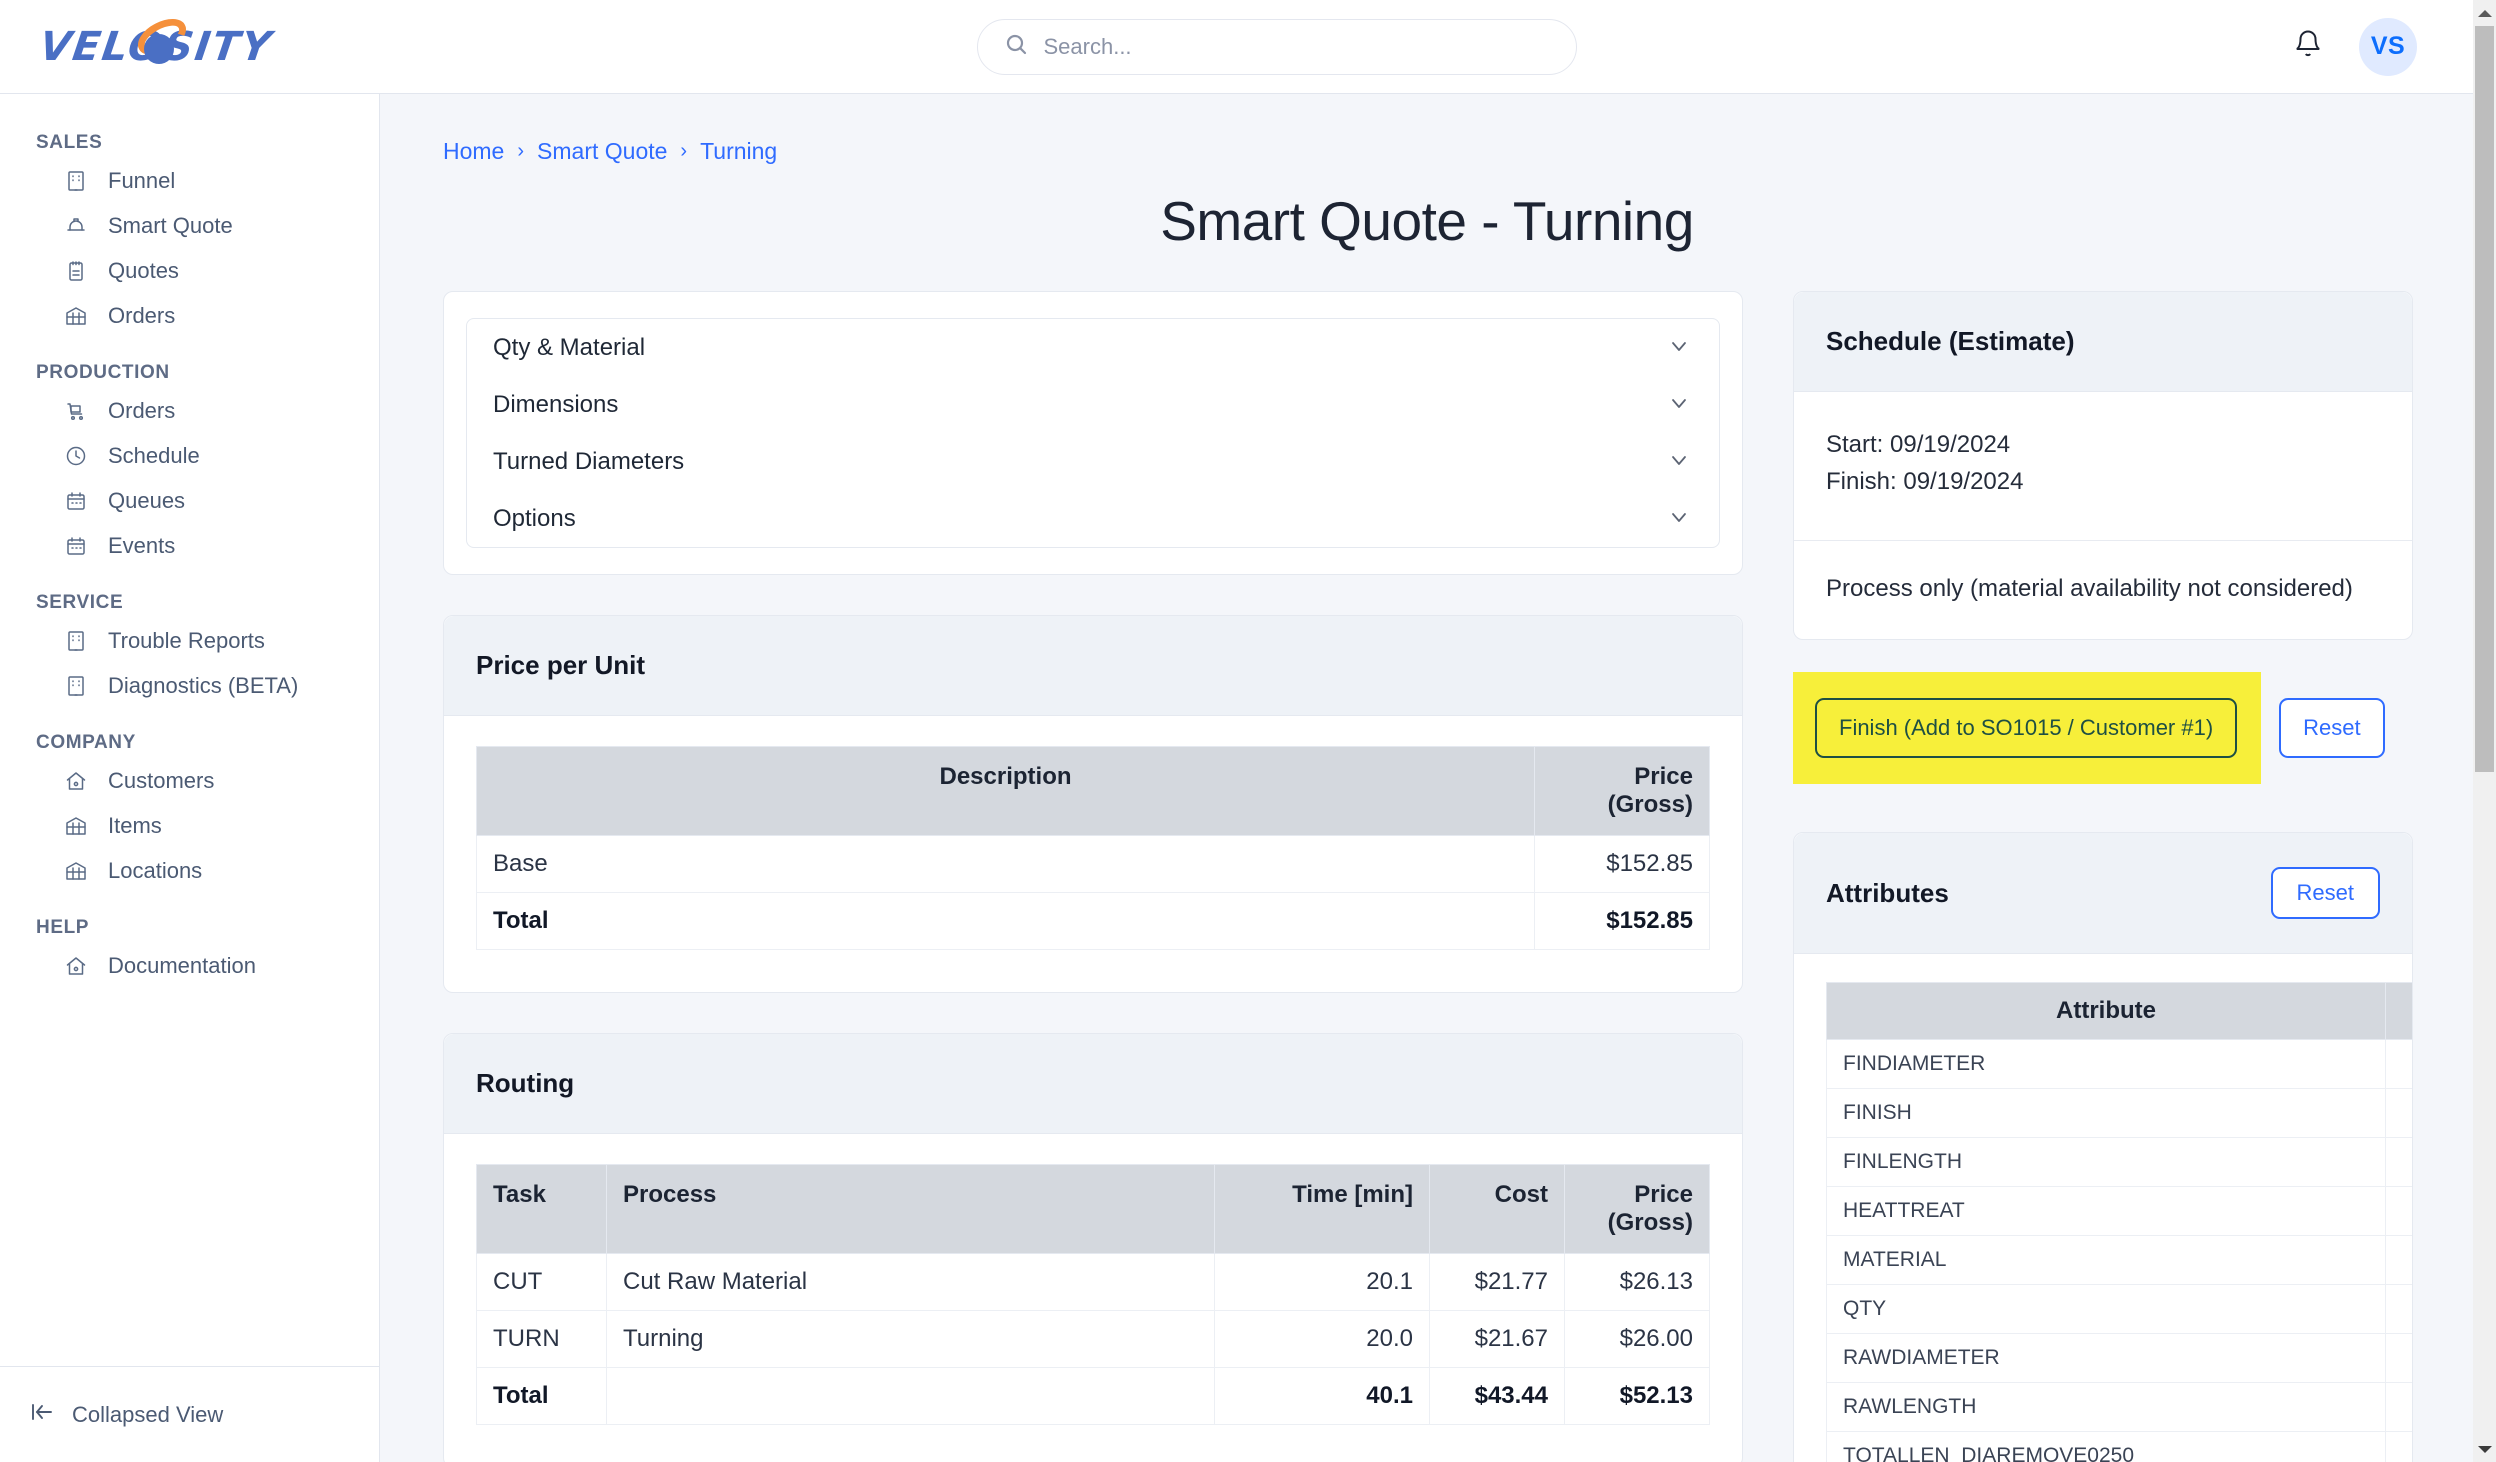  What do you see at coordinates (473, 151) in the screenshot?
I see `breadcrumb-item-home: Home` at bounding box center [473, 151].